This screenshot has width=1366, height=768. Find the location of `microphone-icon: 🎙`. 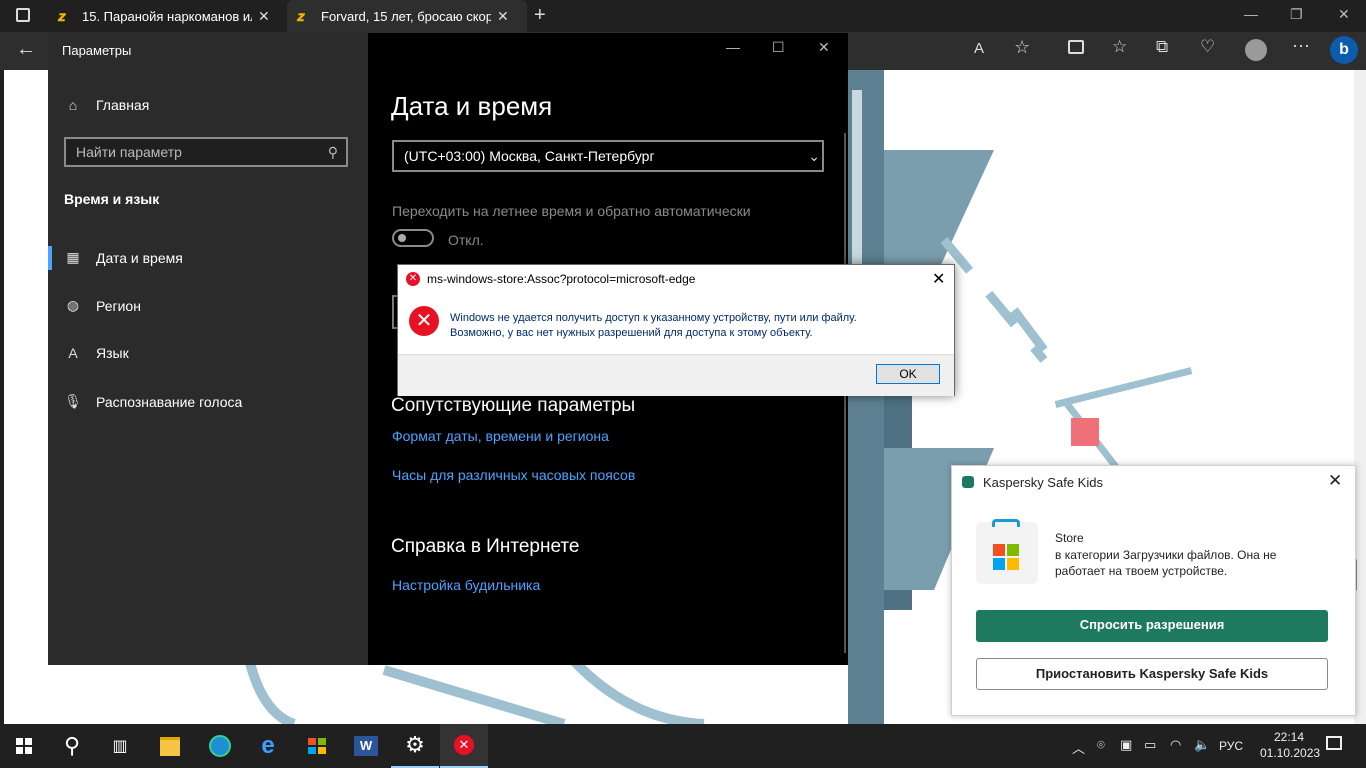

microphone-icon: 🎙 is located at coordinates (73, 401).